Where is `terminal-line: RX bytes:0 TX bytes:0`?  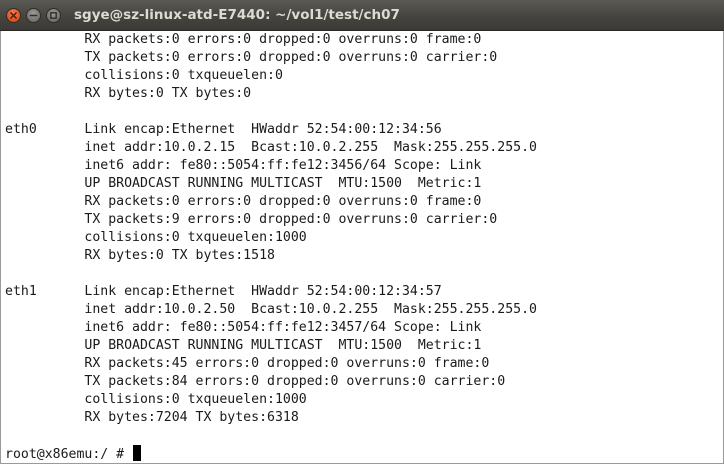
terminal-line: RX bytes:0 TX bytes:0 is located at coordinates (128, 93).